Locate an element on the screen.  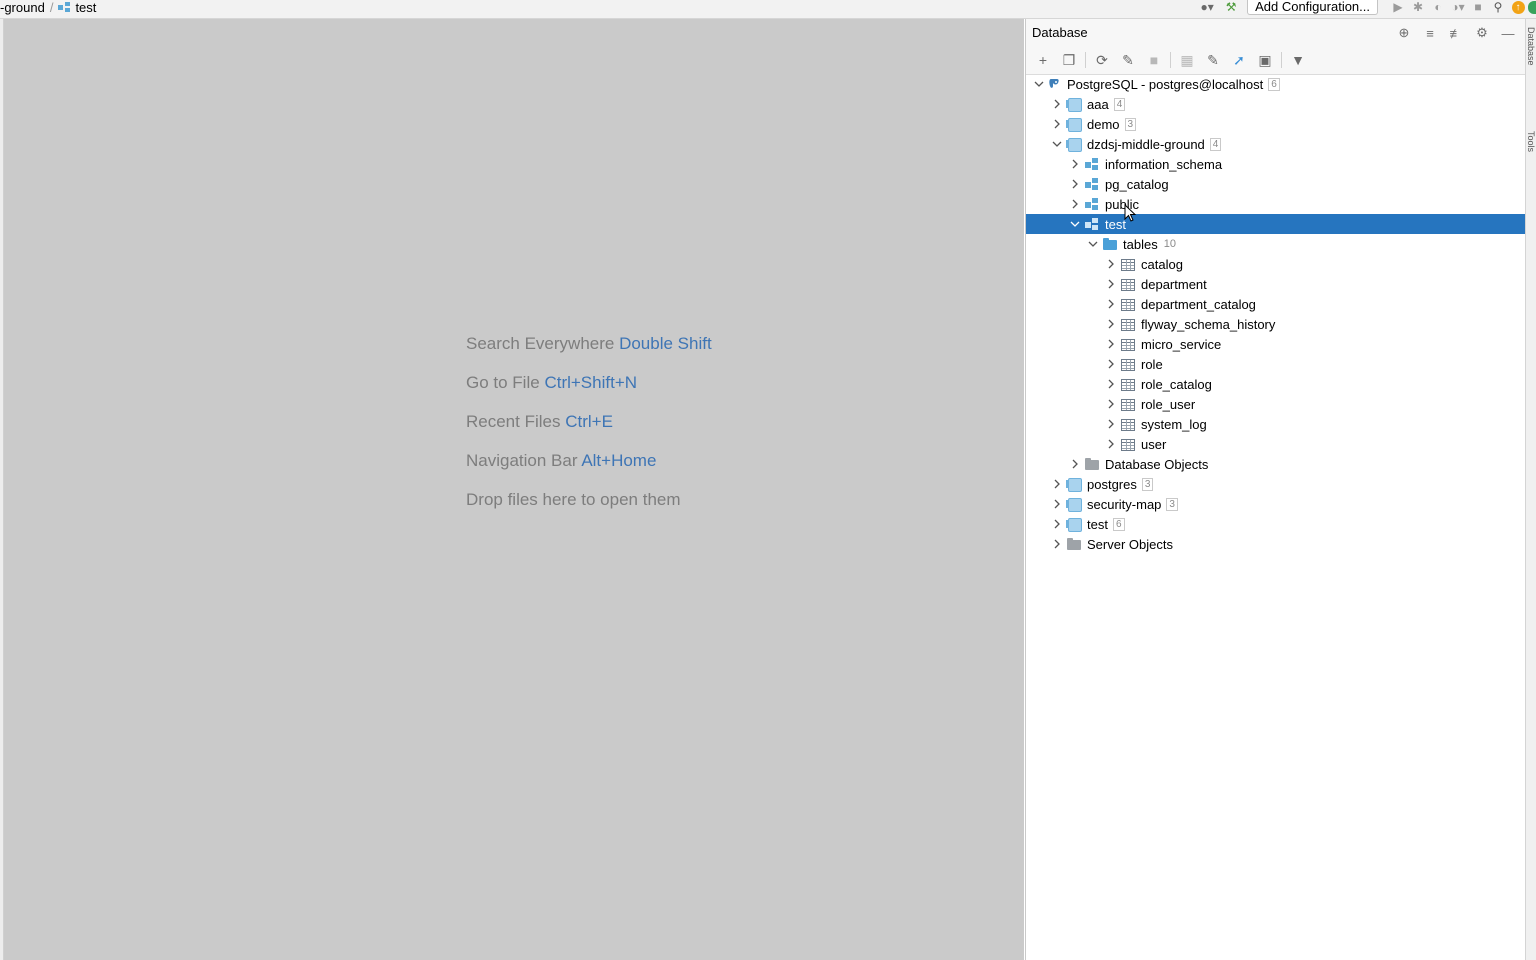
tree-database-objects: Database Objects is located at coordinates (1276, 464).